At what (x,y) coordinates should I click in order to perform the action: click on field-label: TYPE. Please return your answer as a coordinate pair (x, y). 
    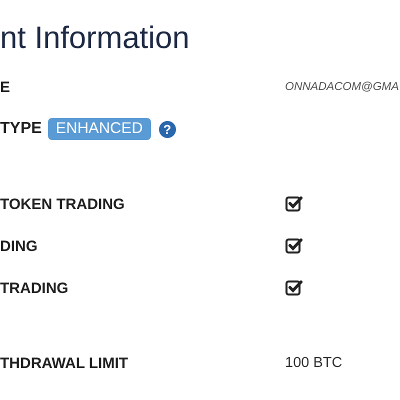
    Looking at the image, I should click on (21, 129).